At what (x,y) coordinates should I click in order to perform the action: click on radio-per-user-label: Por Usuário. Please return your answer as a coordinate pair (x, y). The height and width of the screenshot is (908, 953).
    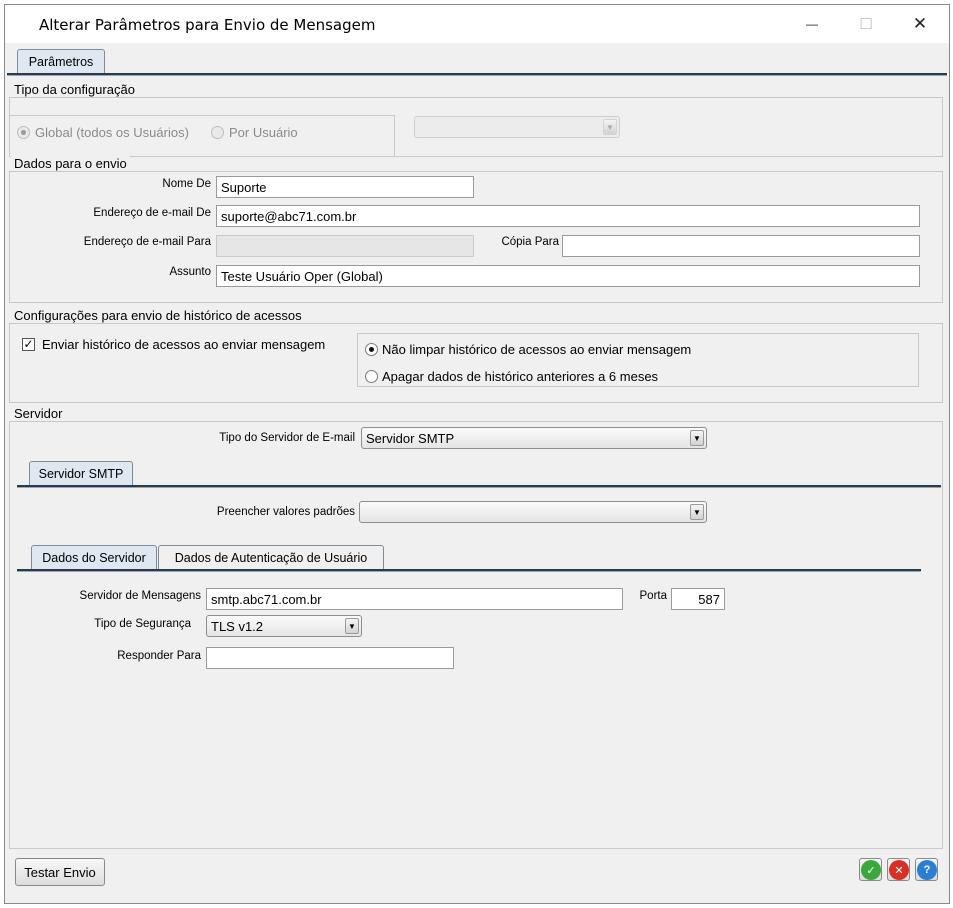
    Looking at the image, I should click on (263, 132).